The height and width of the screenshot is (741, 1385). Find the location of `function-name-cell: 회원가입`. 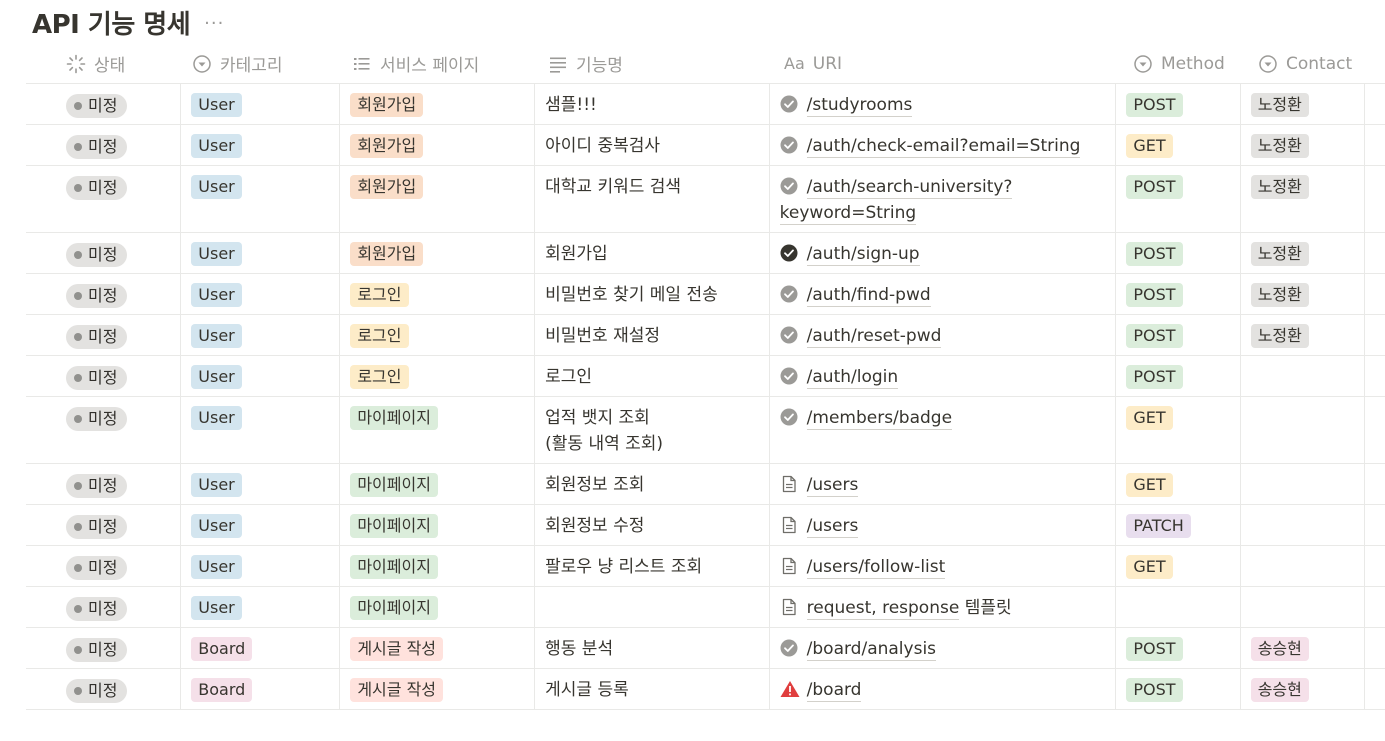

function-name-cell: 회원가입 is located at coordinates (652, 253).